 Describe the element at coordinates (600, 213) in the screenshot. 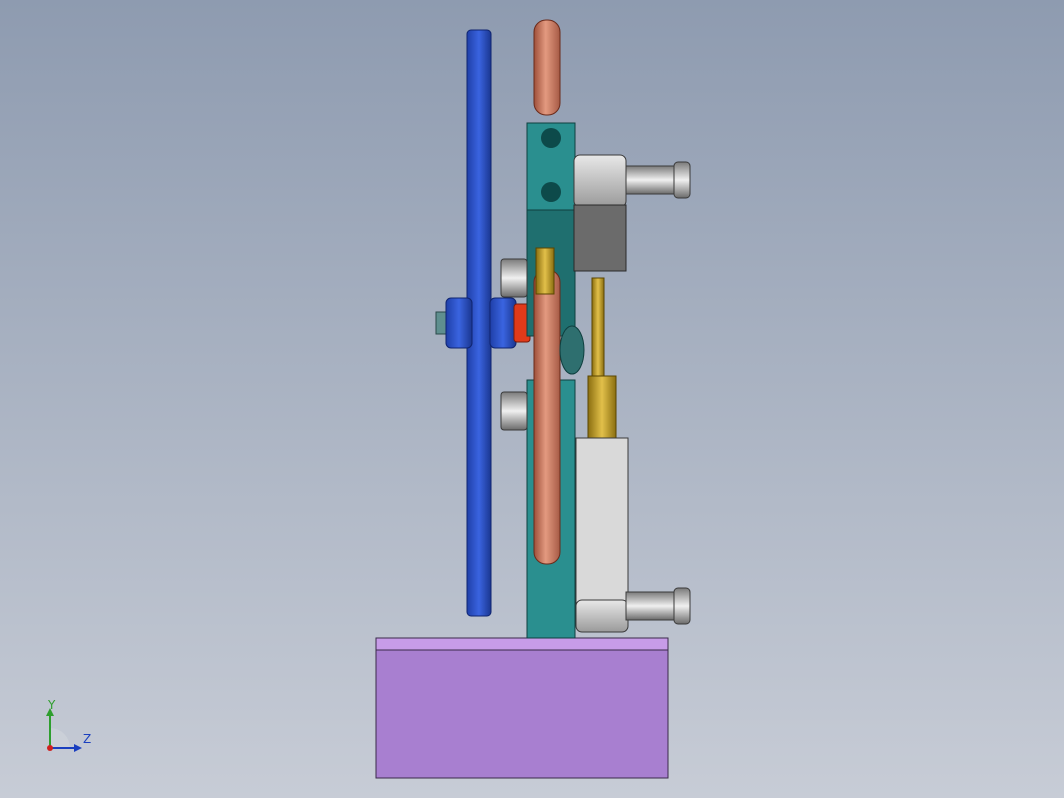

I see `cylinder-block-upper` at that location.